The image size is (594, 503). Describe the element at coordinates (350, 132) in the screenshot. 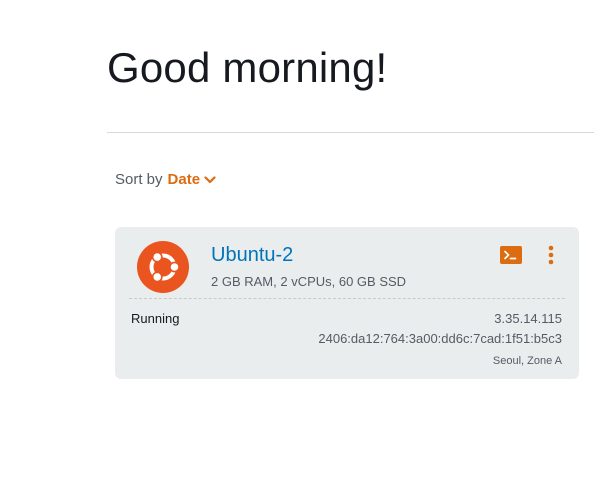

I see `header-divider` at that location.